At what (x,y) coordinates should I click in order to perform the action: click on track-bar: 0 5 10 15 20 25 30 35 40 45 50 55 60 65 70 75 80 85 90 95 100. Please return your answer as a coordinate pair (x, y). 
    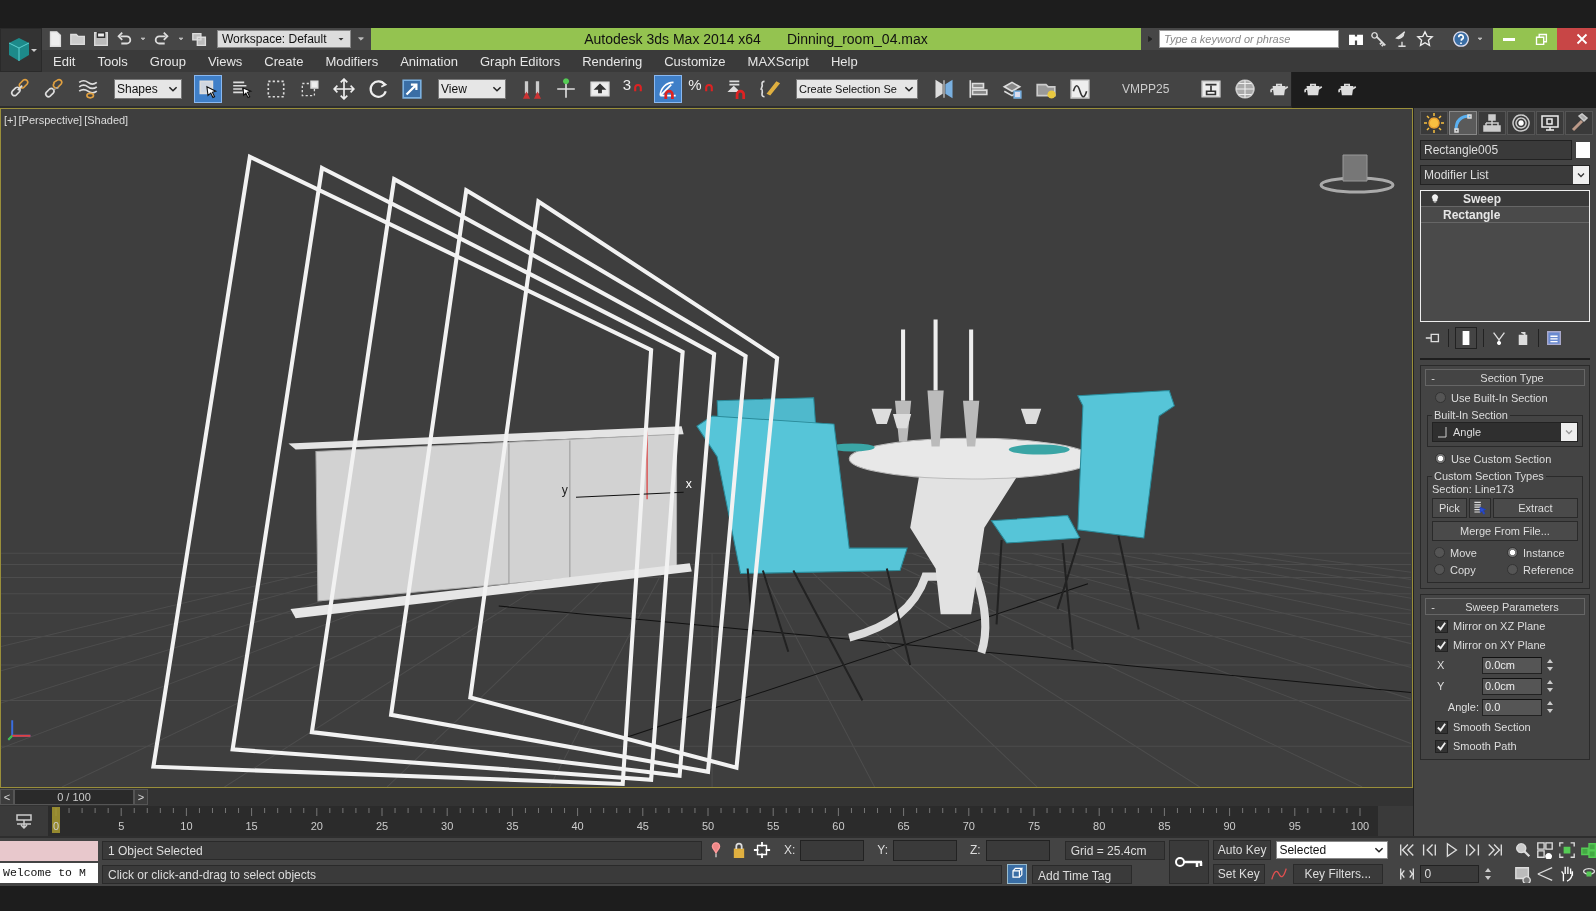
    Looking at the image, I should click on (713, 821).